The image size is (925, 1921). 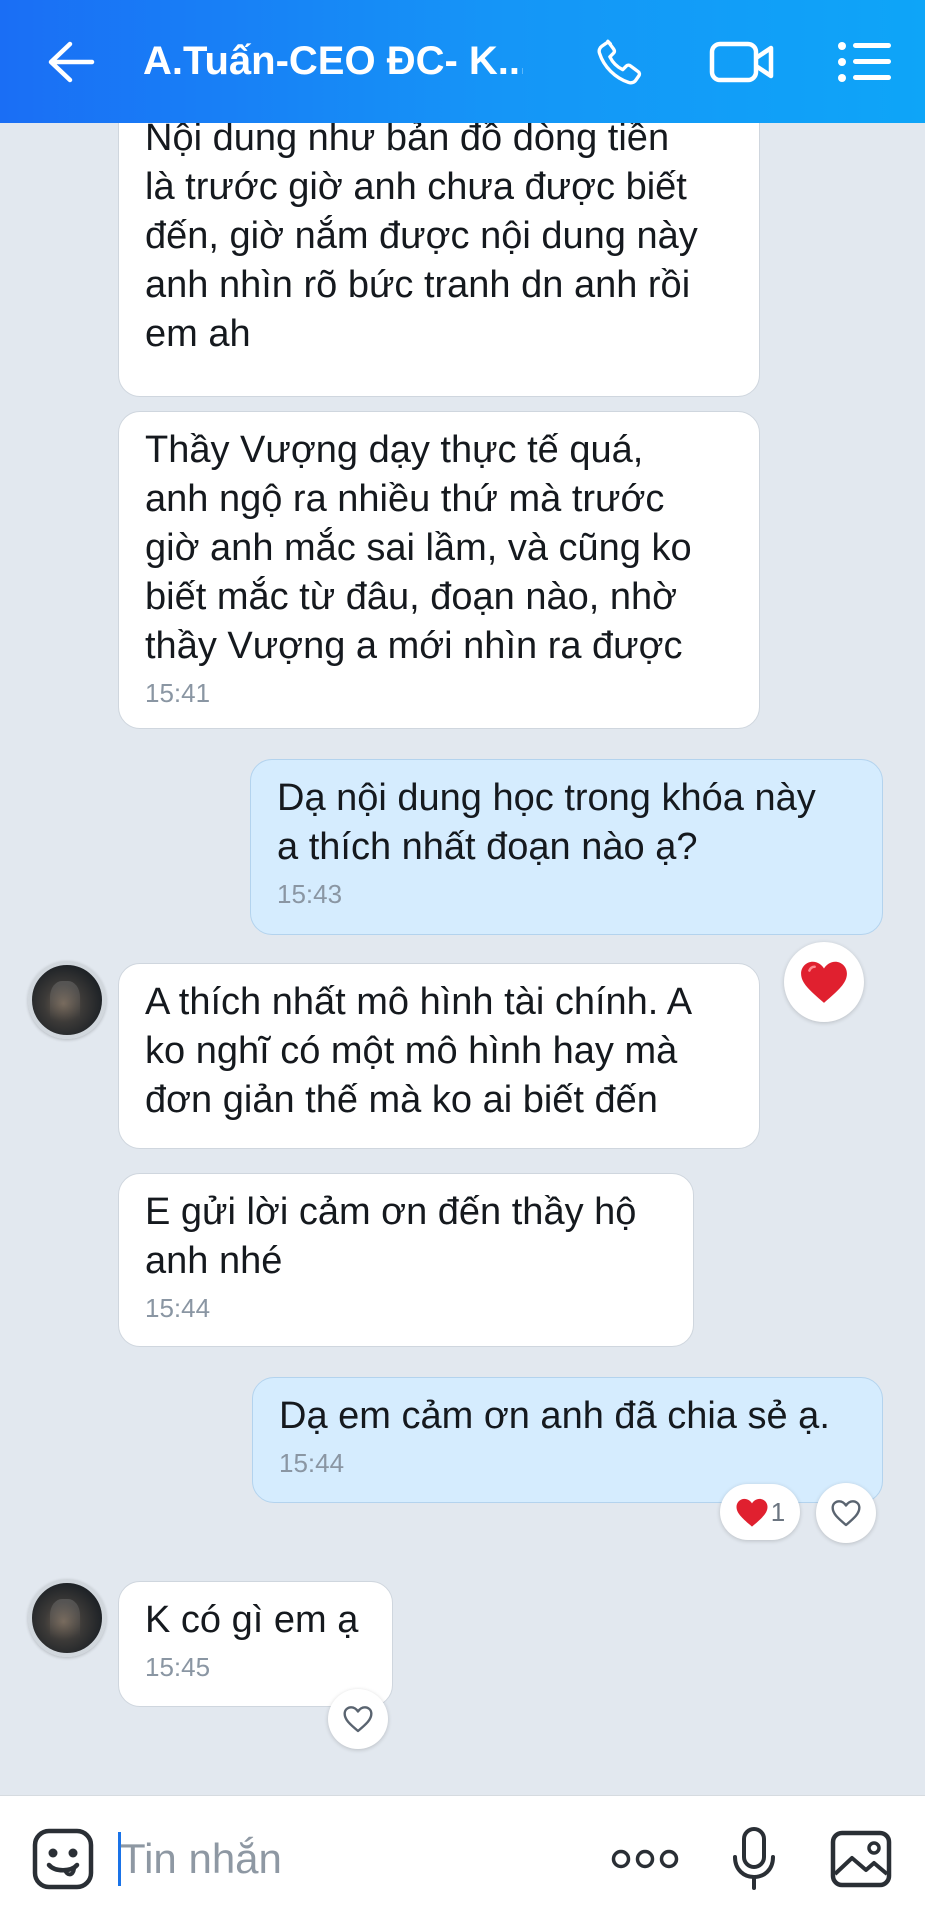 I want to click on back-button, so click(x=71, y=61).